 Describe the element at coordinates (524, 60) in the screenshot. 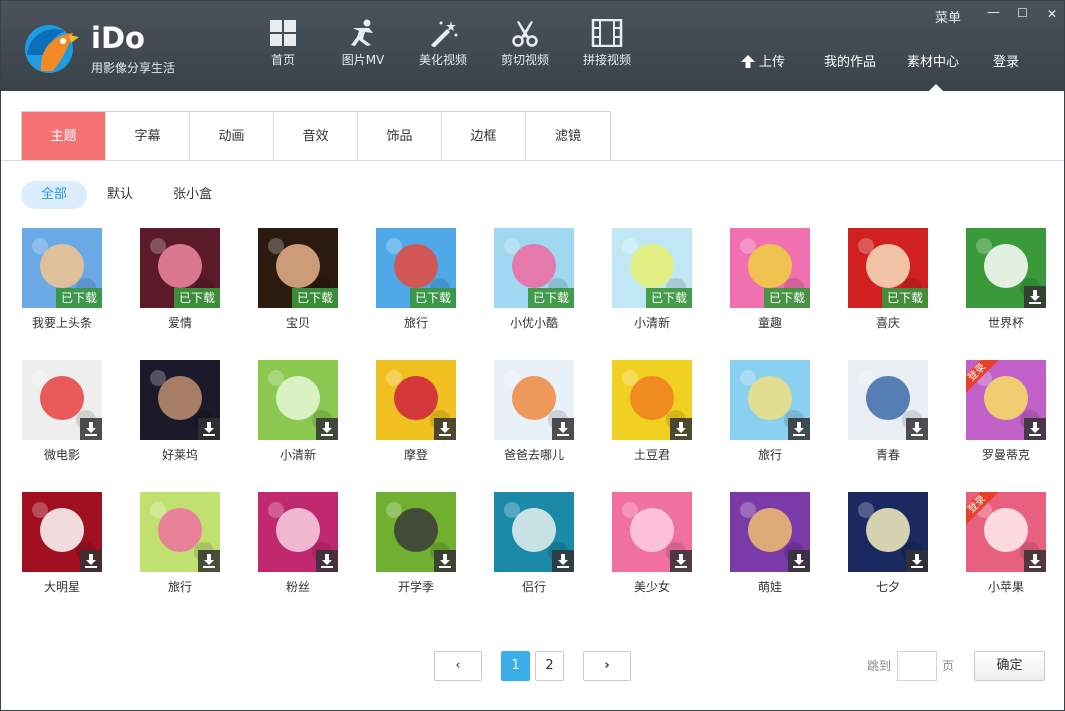

I see `nav-cut-video-label: 剪切视频` at that location.